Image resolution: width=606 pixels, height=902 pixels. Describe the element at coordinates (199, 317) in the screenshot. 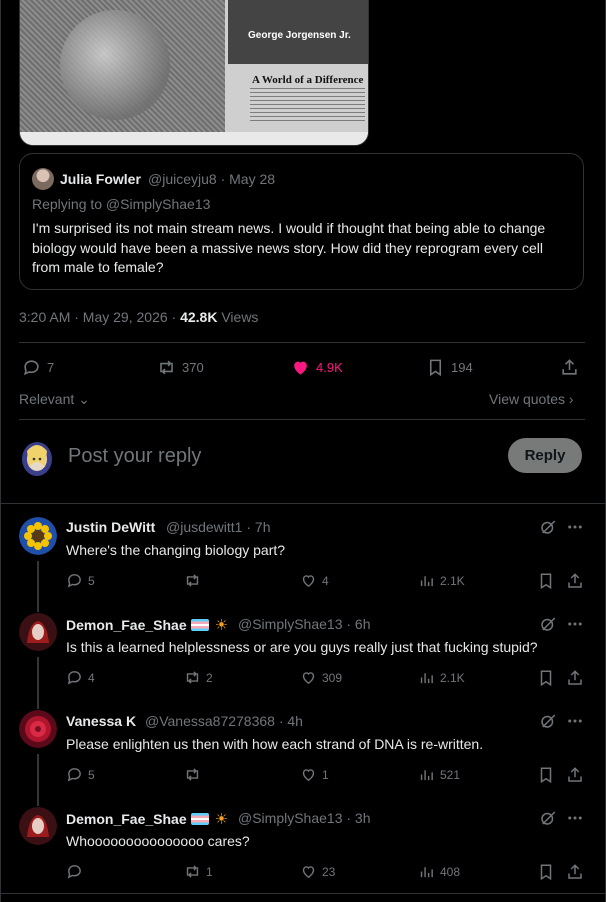

I see `post-views-count: 42.8K` at that location.